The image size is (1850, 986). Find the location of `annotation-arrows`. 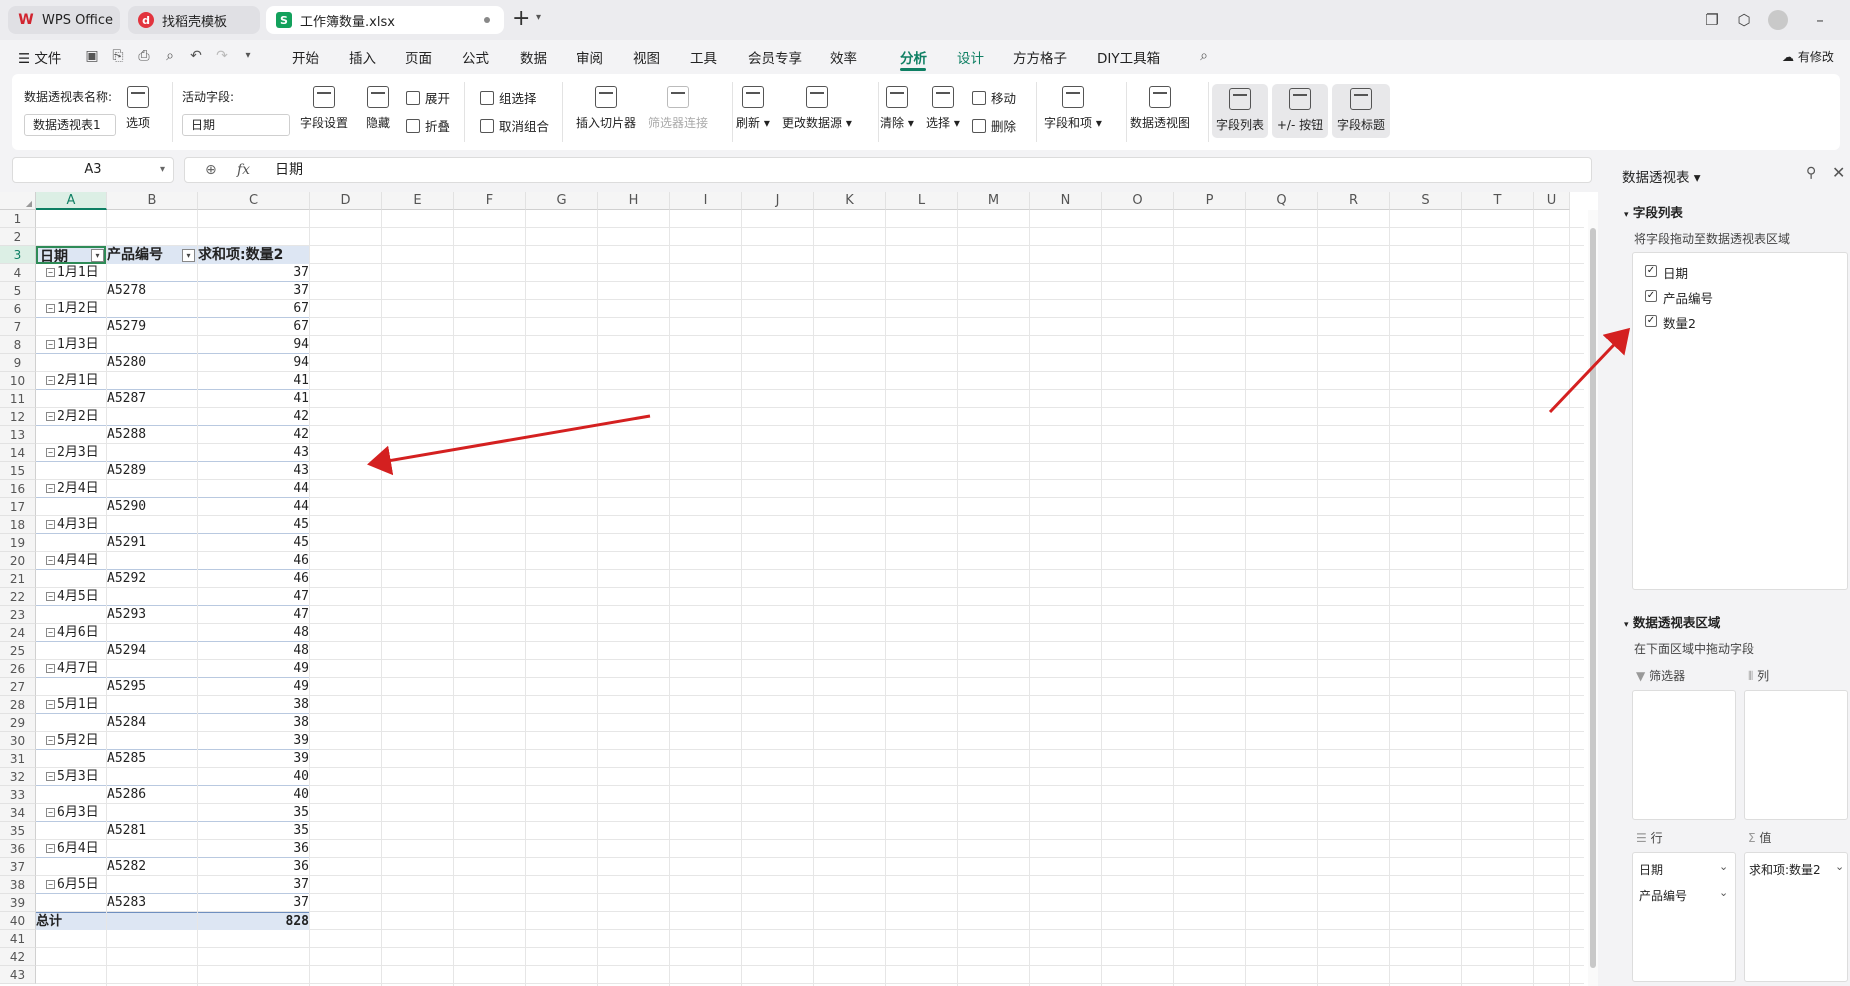

annotation-arrows is located at coordinates (999, 401).